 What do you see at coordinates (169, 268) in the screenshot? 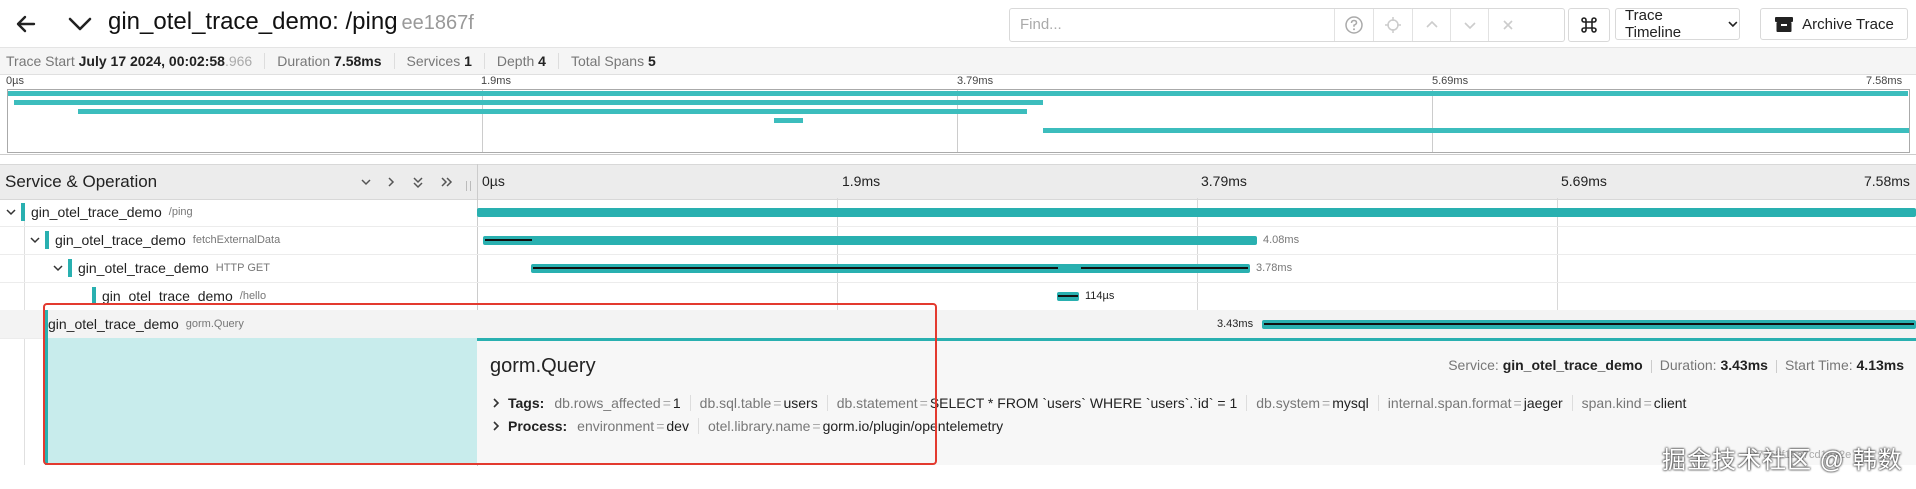
I see `span-name: gin_otel_trace_demo HTTP GET` at bounding box center [169, 268].